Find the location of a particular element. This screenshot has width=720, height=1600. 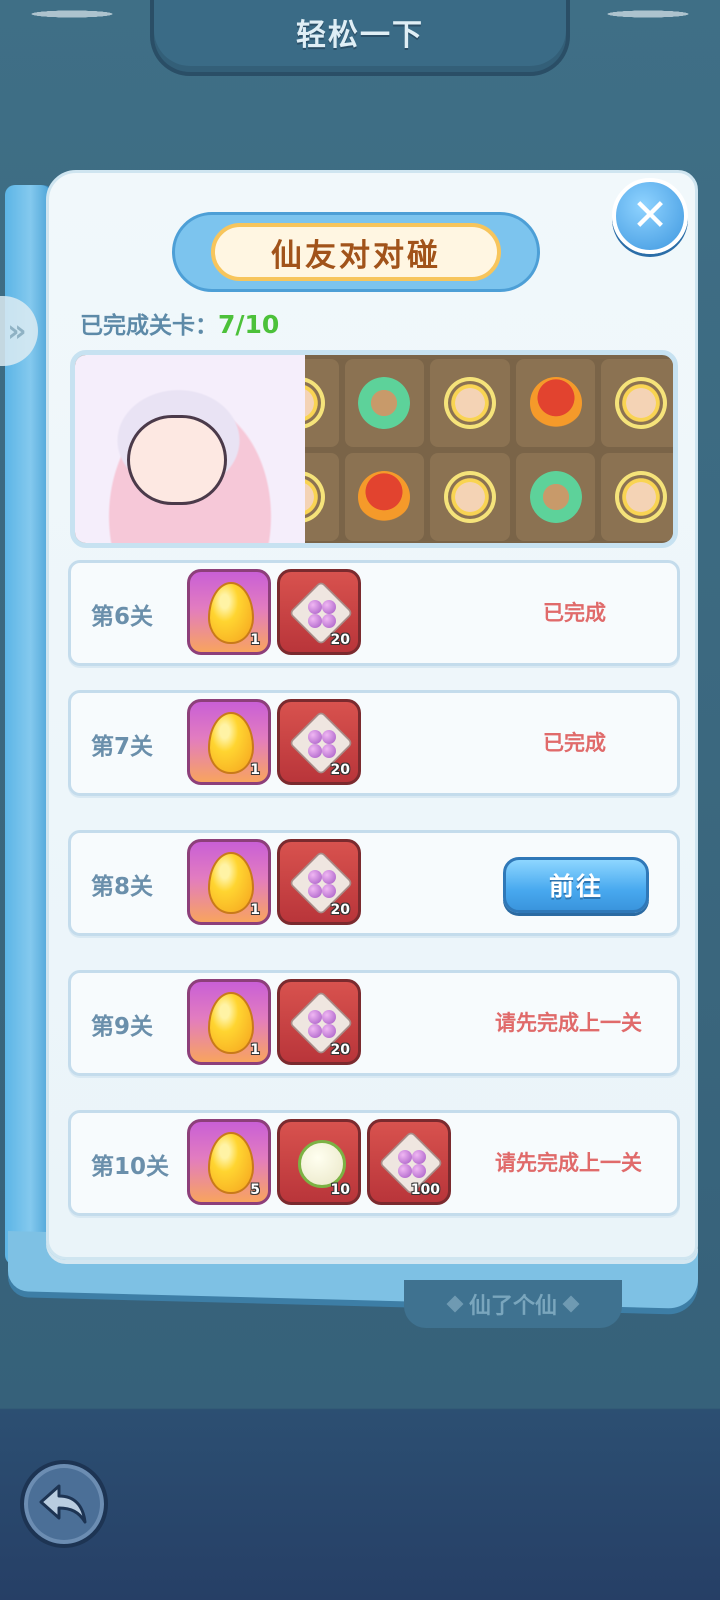

tile-grid is located at coordinates (464, 449).